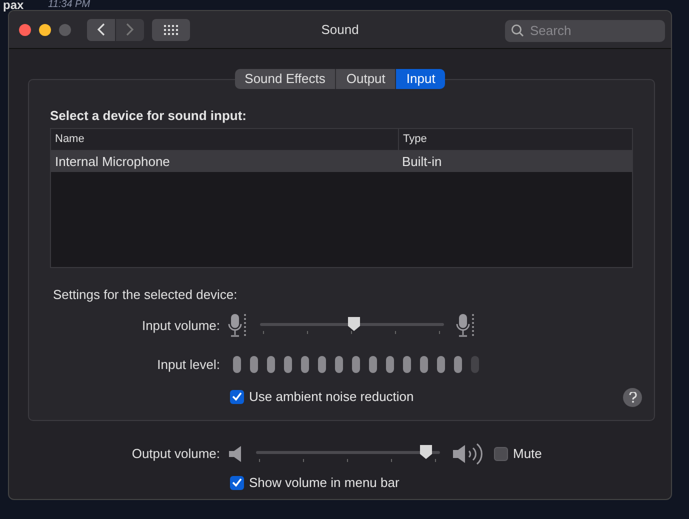  What do you see at coordinates (422, 161) in the screenshot?
I see `table-cell-text: Built-in` at bounding box center [422, 161].